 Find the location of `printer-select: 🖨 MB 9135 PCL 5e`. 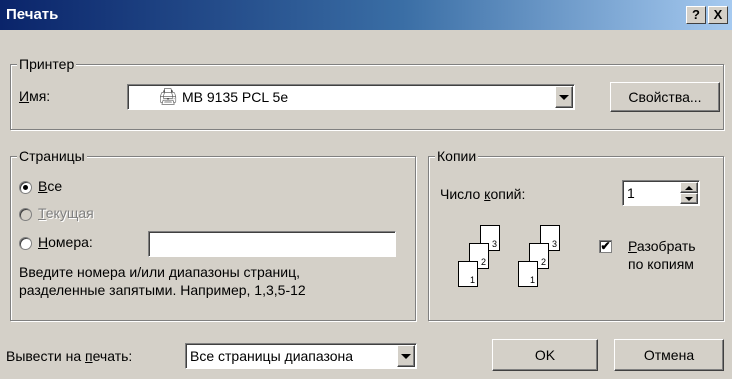

printer-select: 🖨 MB 9135 PCL 5e is located at coordinates (351, 97).